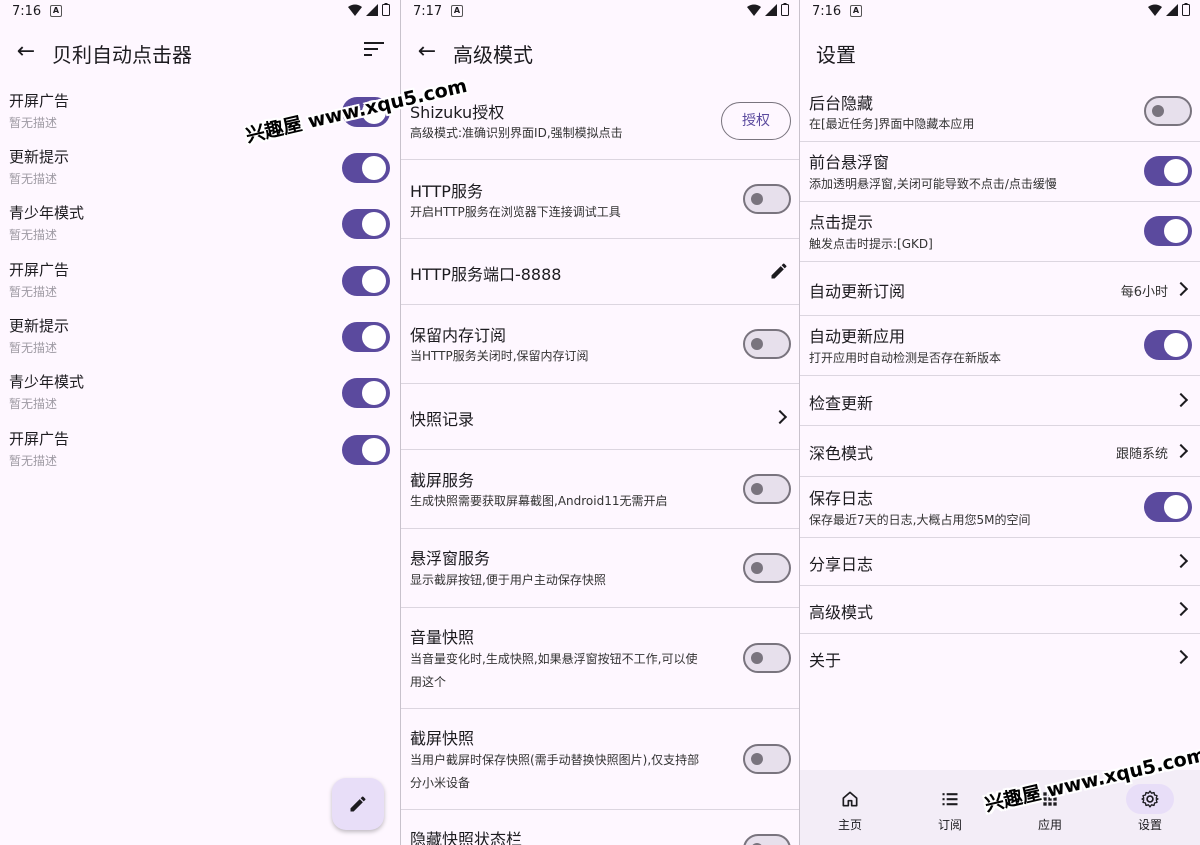 The height and width of the screenshot is (845, 1200). Describe the element at coordinates (1000, 451) in the screenshot. I see `dark-mode-row: 深色模式 跟随系统` at that location.